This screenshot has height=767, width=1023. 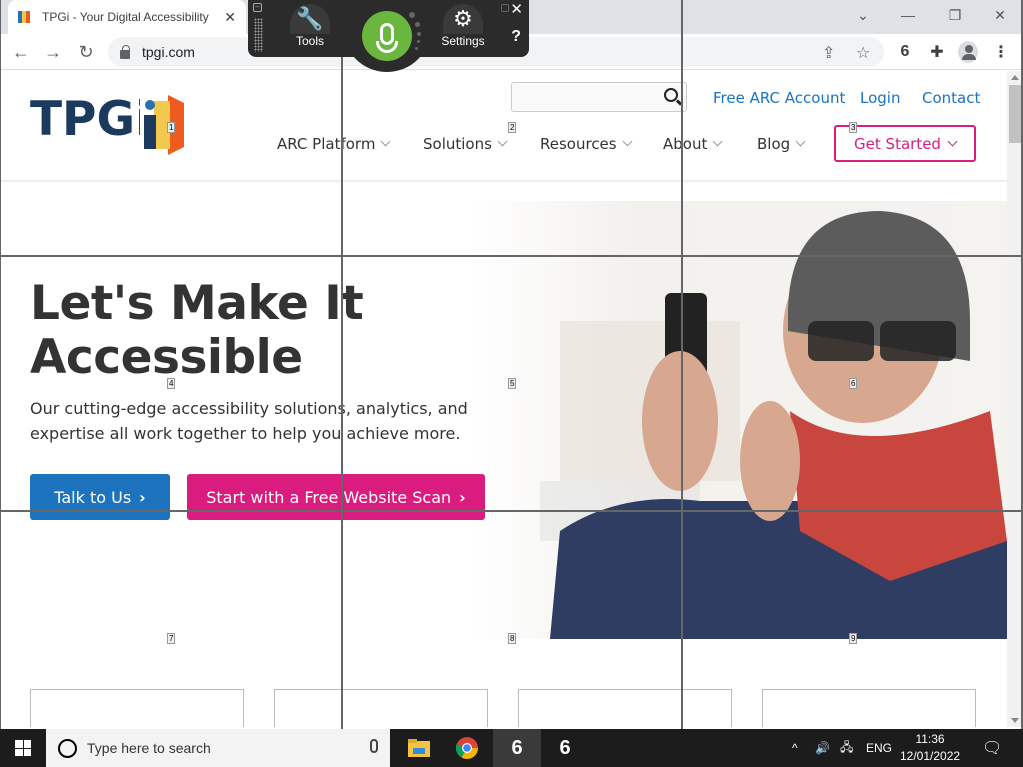 What do you see at coordinates (163, 125) in the screenshot?
I see `logo-mark-icon` at bounding box center [163, 125].